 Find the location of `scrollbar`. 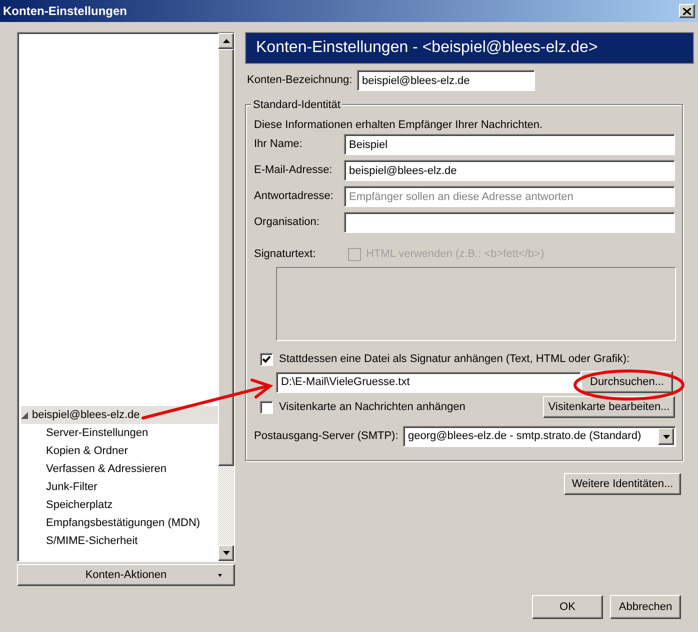

scrollbar is located at coordinates (226, 297).